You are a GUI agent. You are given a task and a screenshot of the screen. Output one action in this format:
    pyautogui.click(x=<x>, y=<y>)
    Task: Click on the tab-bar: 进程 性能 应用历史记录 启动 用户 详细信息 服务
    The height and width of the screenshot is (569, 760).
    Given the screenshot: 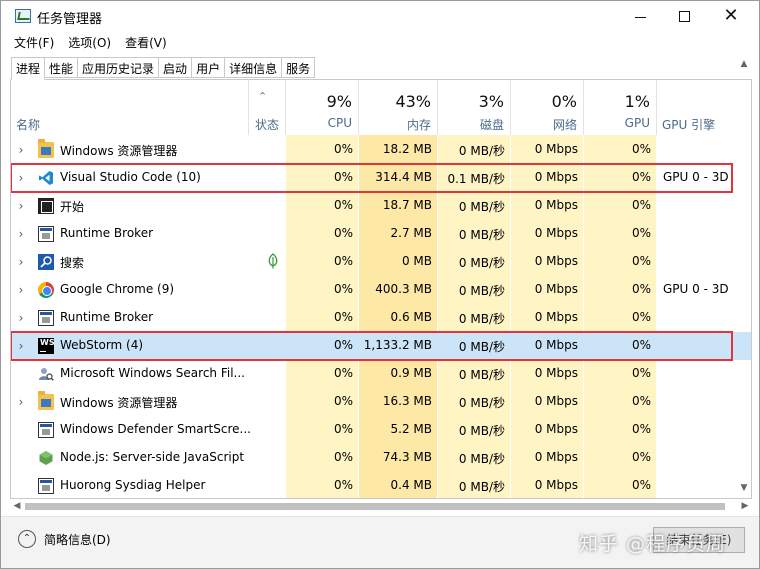 What is the action you would take?
    pyautogui.click(x=163, y=68)
    